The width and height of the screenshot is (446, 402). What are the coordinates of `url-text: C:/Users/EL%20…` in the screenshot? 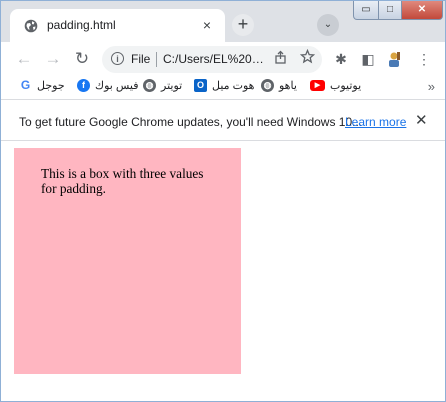 It's located at (213, 59).